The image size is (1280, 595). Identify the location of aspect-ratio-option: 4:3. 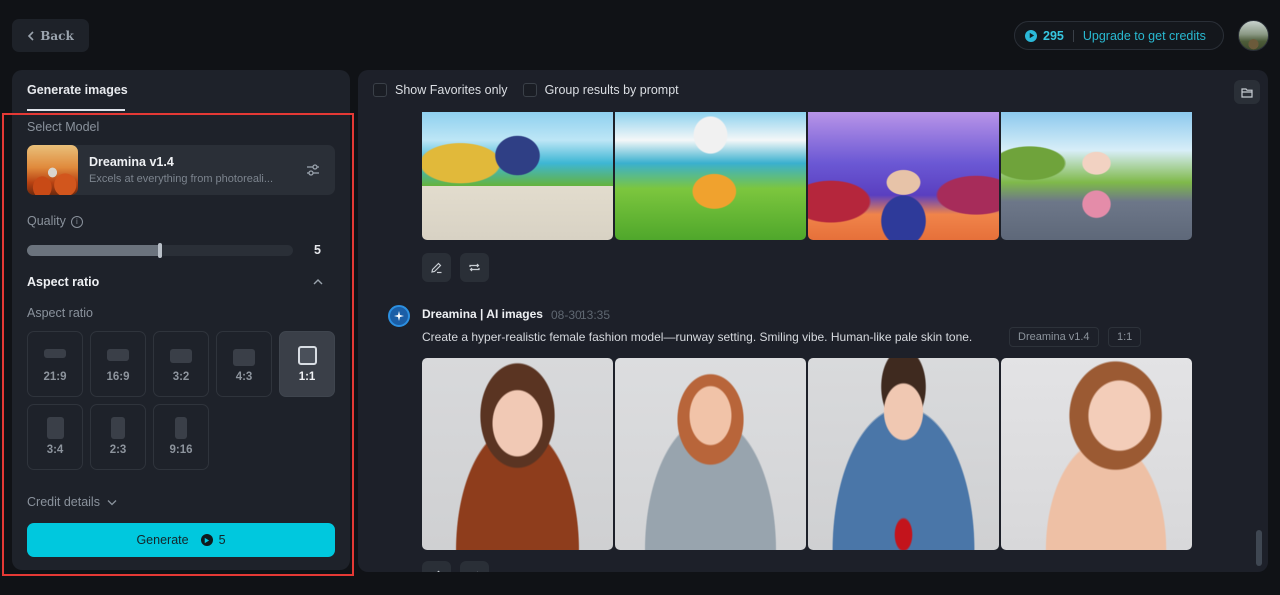
(244, 364).